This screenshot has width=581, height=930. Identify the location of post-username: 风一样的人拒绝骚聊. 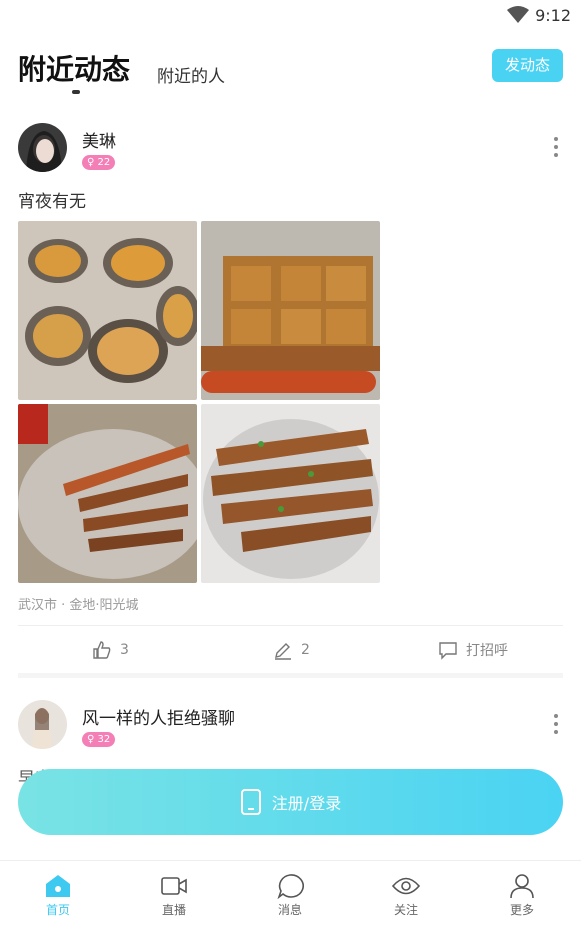
(158, 716).